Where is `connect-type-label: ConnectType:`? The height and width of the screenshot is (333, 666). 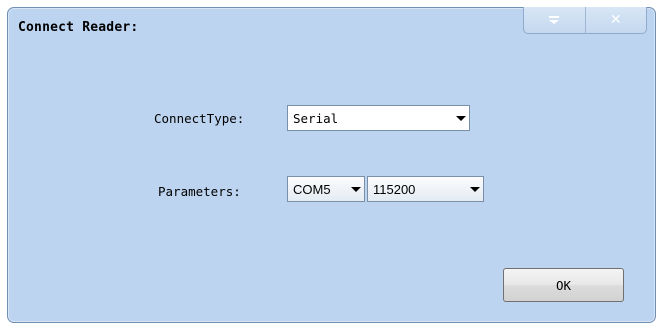 connect-type-label: ConnectType: is located at coordinates (199, 118).